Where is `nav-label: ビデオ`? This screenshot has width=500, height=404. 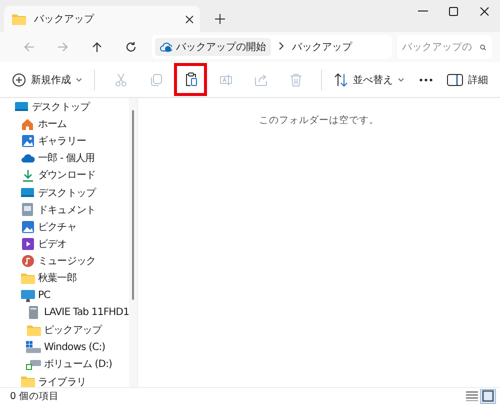 nav-label: ビデオ is located at coordinates (52, 245).